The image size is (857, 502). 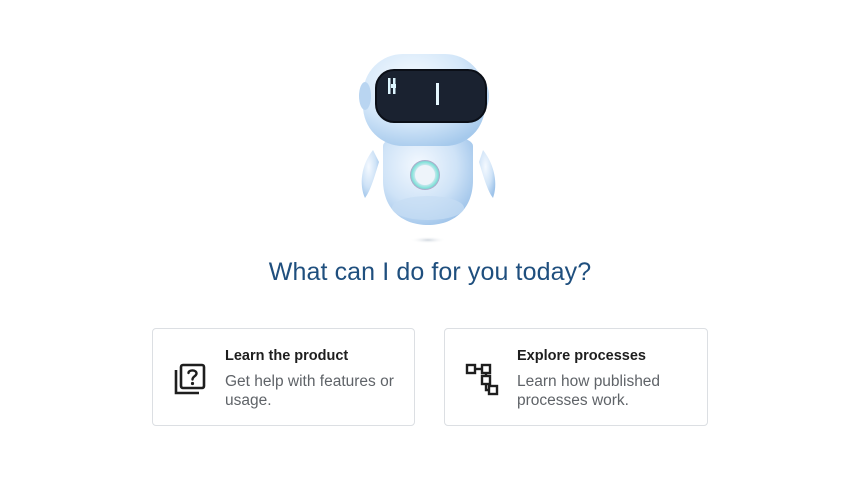 What do you see at coordinates (427, 149) in the screenshot?
I see `robot-mascot-image` at bounding box center [427, 149].